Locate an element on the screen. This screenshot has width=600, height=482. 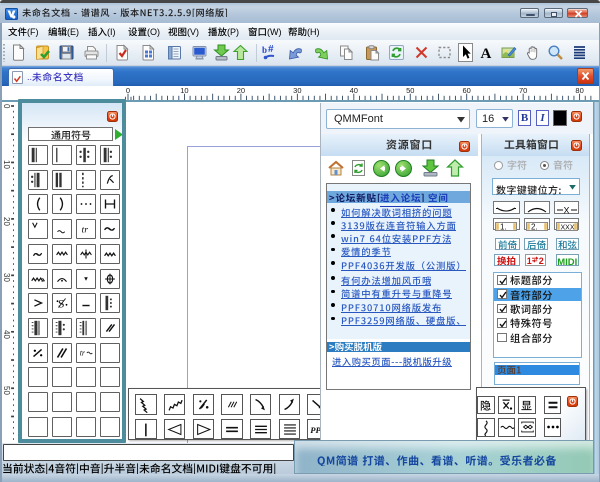
svg-text: 1. is located at coordinates (503, 226).